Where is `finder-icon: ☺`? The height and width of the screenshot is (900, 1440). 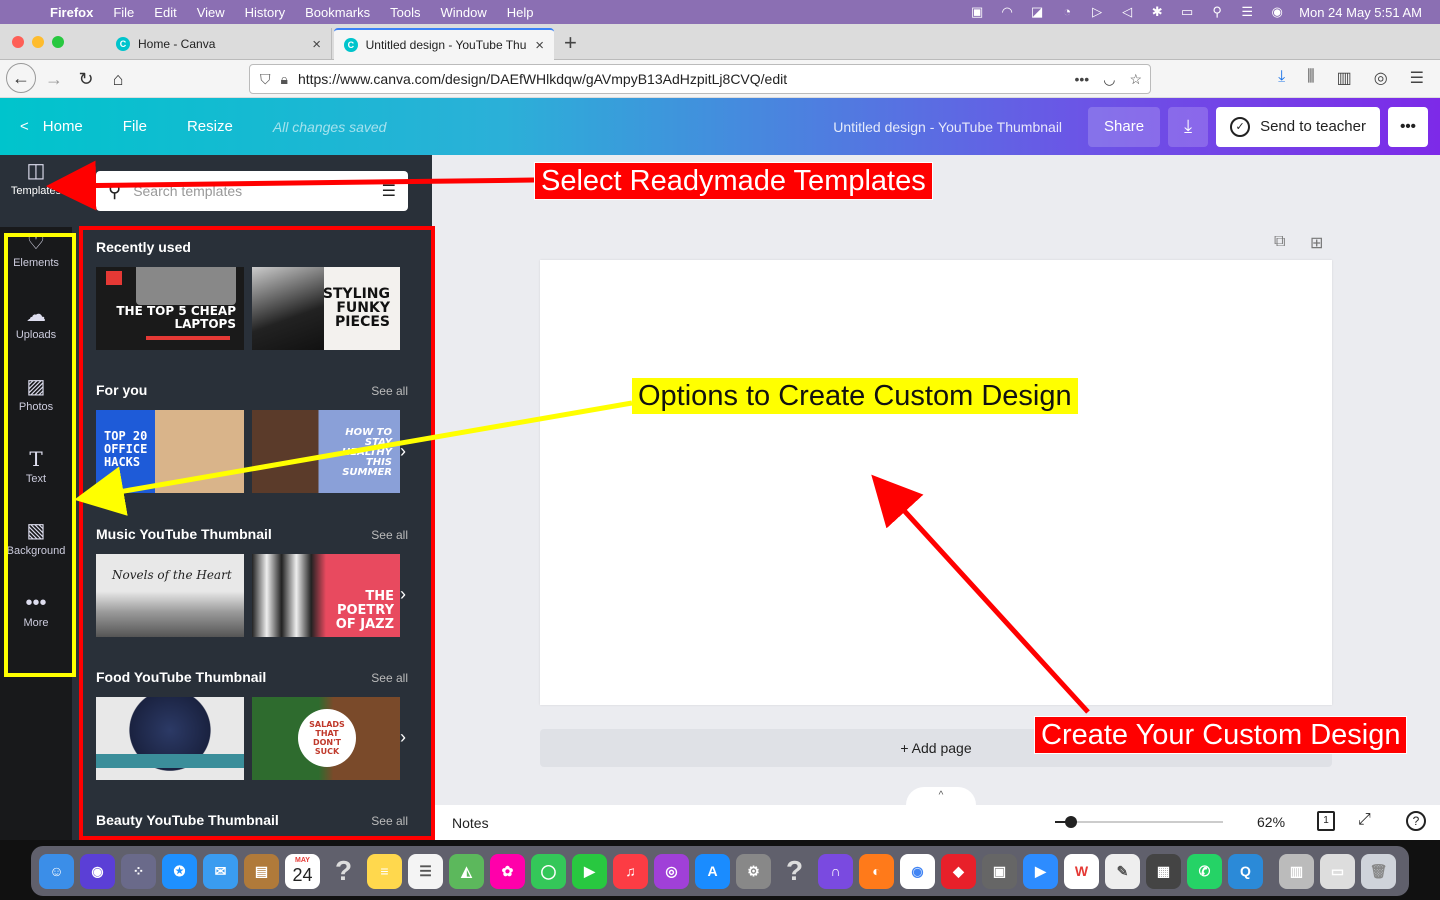
finder-icon: ☺ is located at coordinates (56, 871).